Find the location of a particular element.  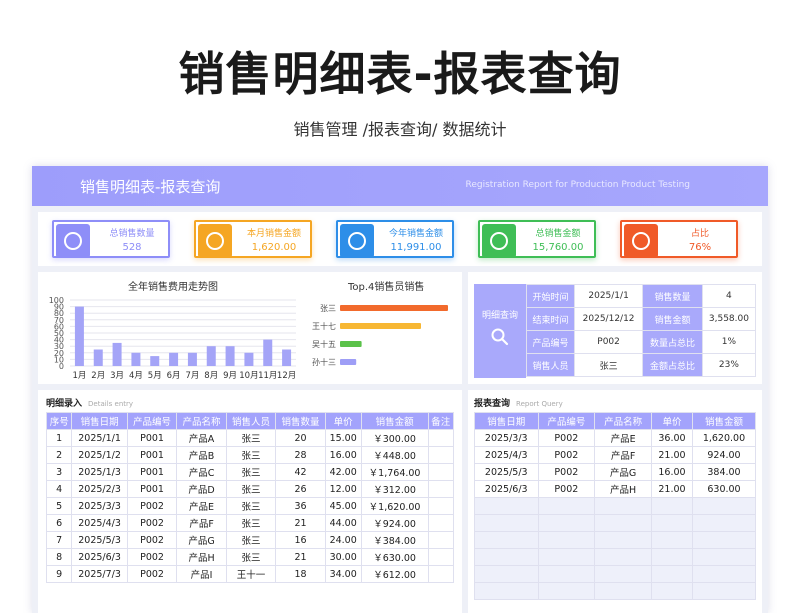

table-cell: ￥1,620.00 is located at coordinates (394, 506).